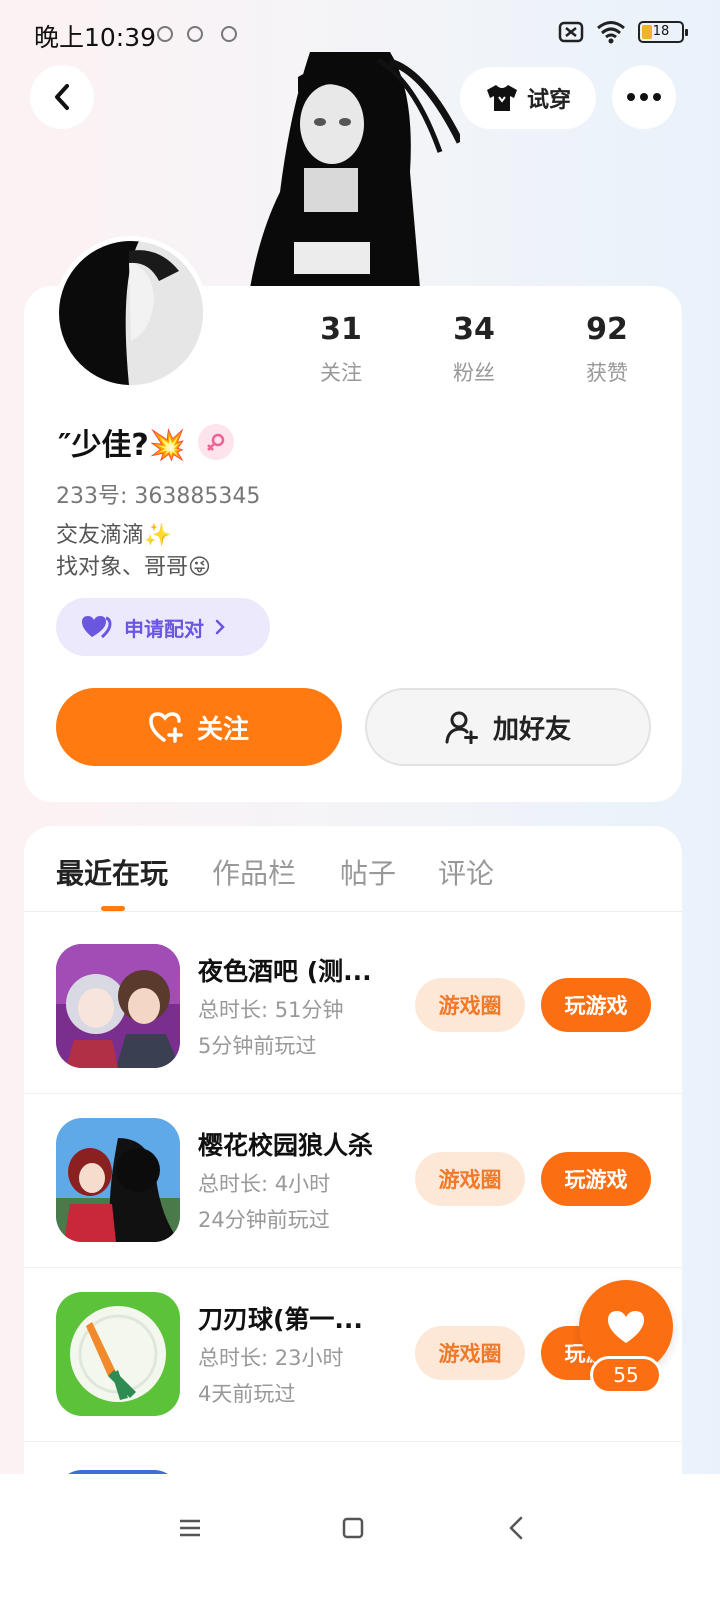 The height and width of the screenshot is (1600, 720). I want to click on nav-back-button, so click(516, 1528).